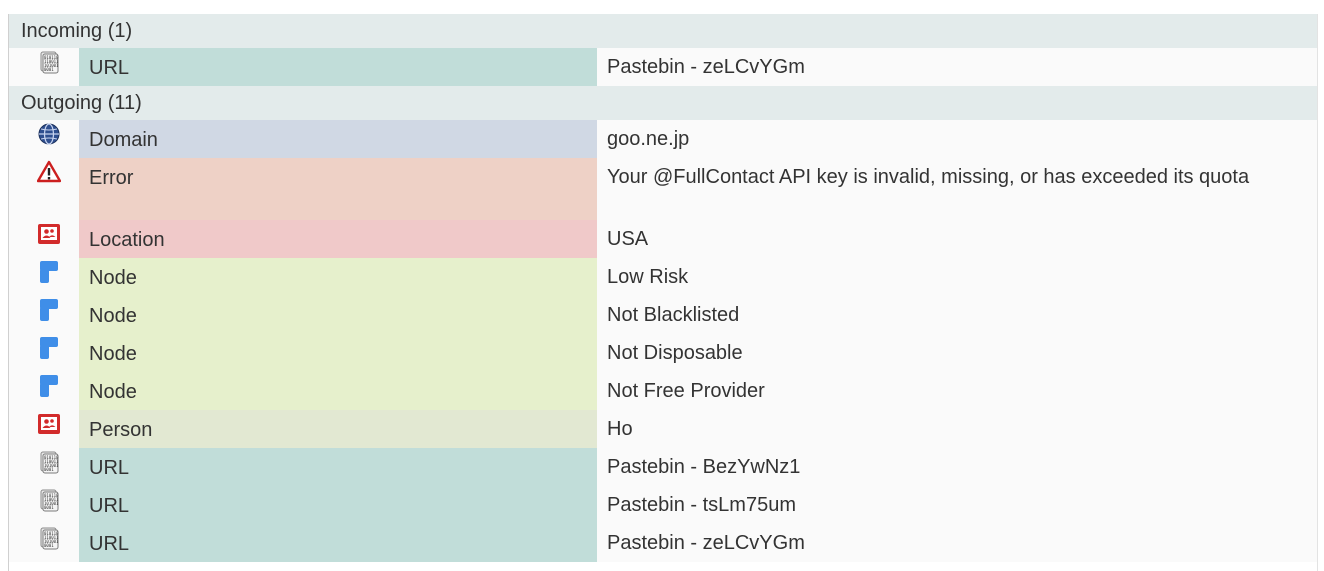 This screenshot has width=1324, height=571. I want to click on entity-value: USA, so click(942, 239).